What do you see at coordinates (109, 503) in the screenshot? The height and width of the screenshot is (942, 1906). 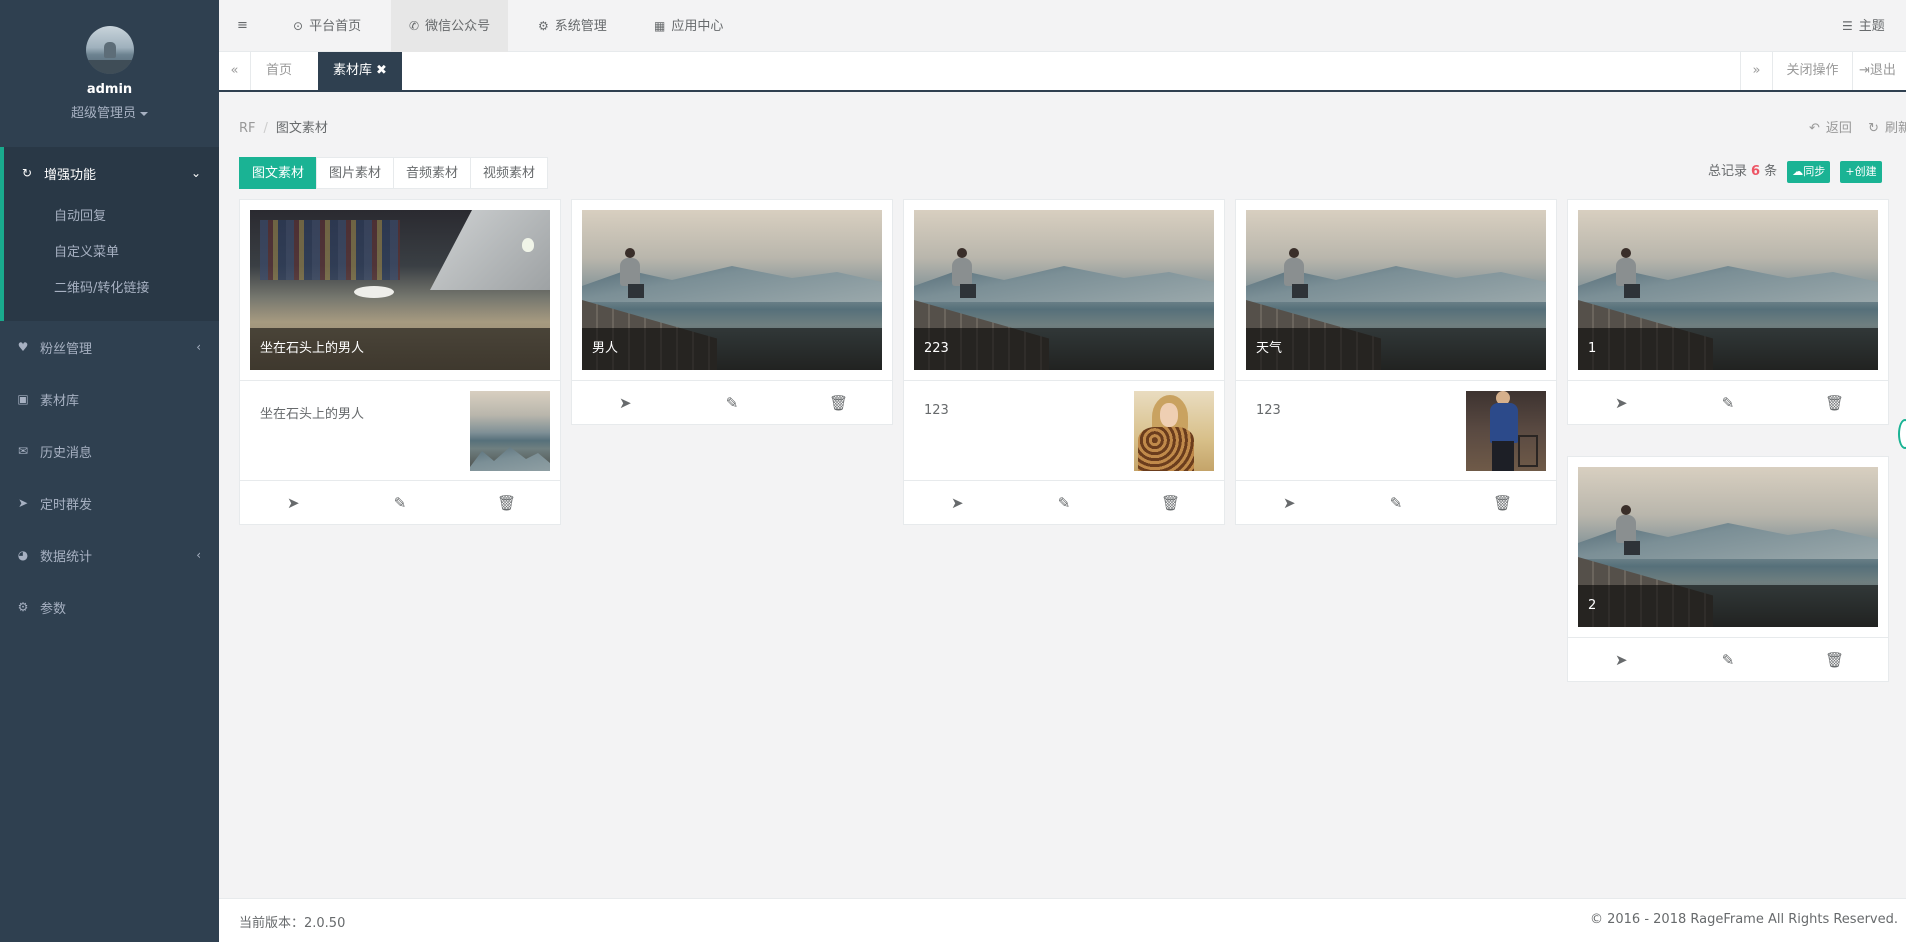 I see `nav-item-scheduled-send: ➤ 定时群发` at bounding box center [109, 503].